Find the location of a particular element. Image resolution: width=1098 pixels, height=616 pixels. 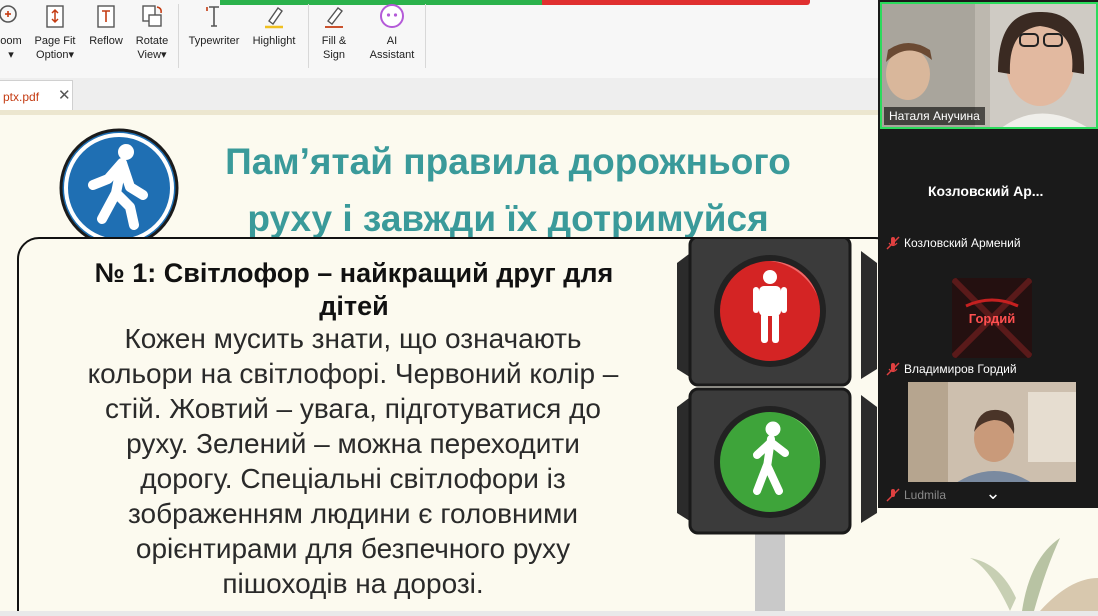

rule-body-line: кольори на світлофорі. Червоний колір – is located at coordinates (353, 373).